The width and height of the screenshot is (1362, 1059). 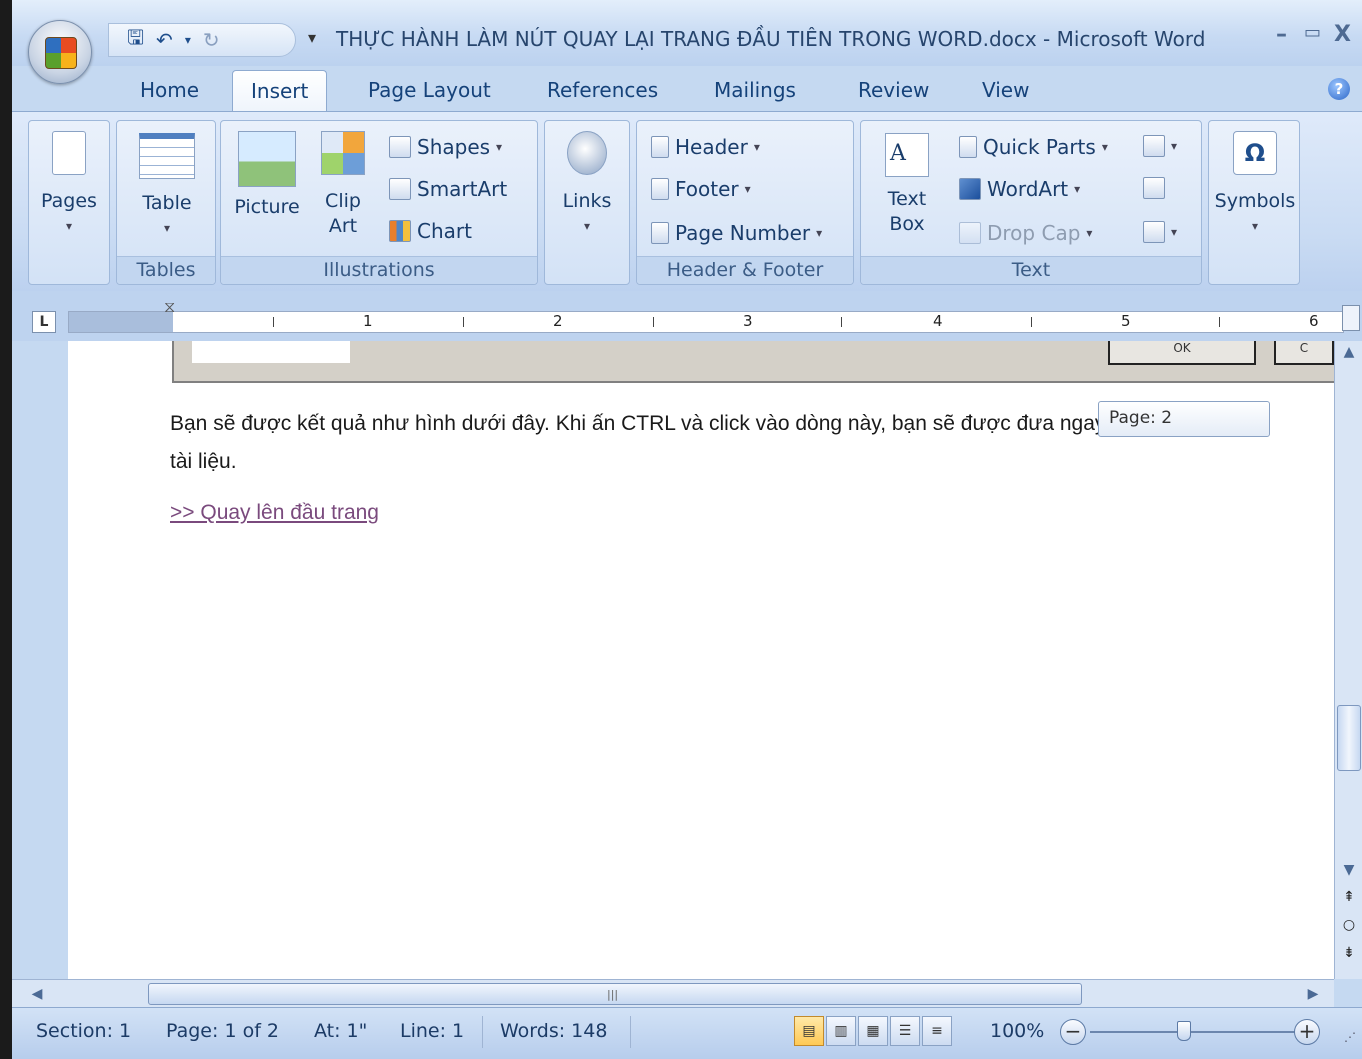 What do you see at coordinates (1312, 32) in the screenshot?
I see `maximize-button: ▭` at bounding box center [1312, 32].